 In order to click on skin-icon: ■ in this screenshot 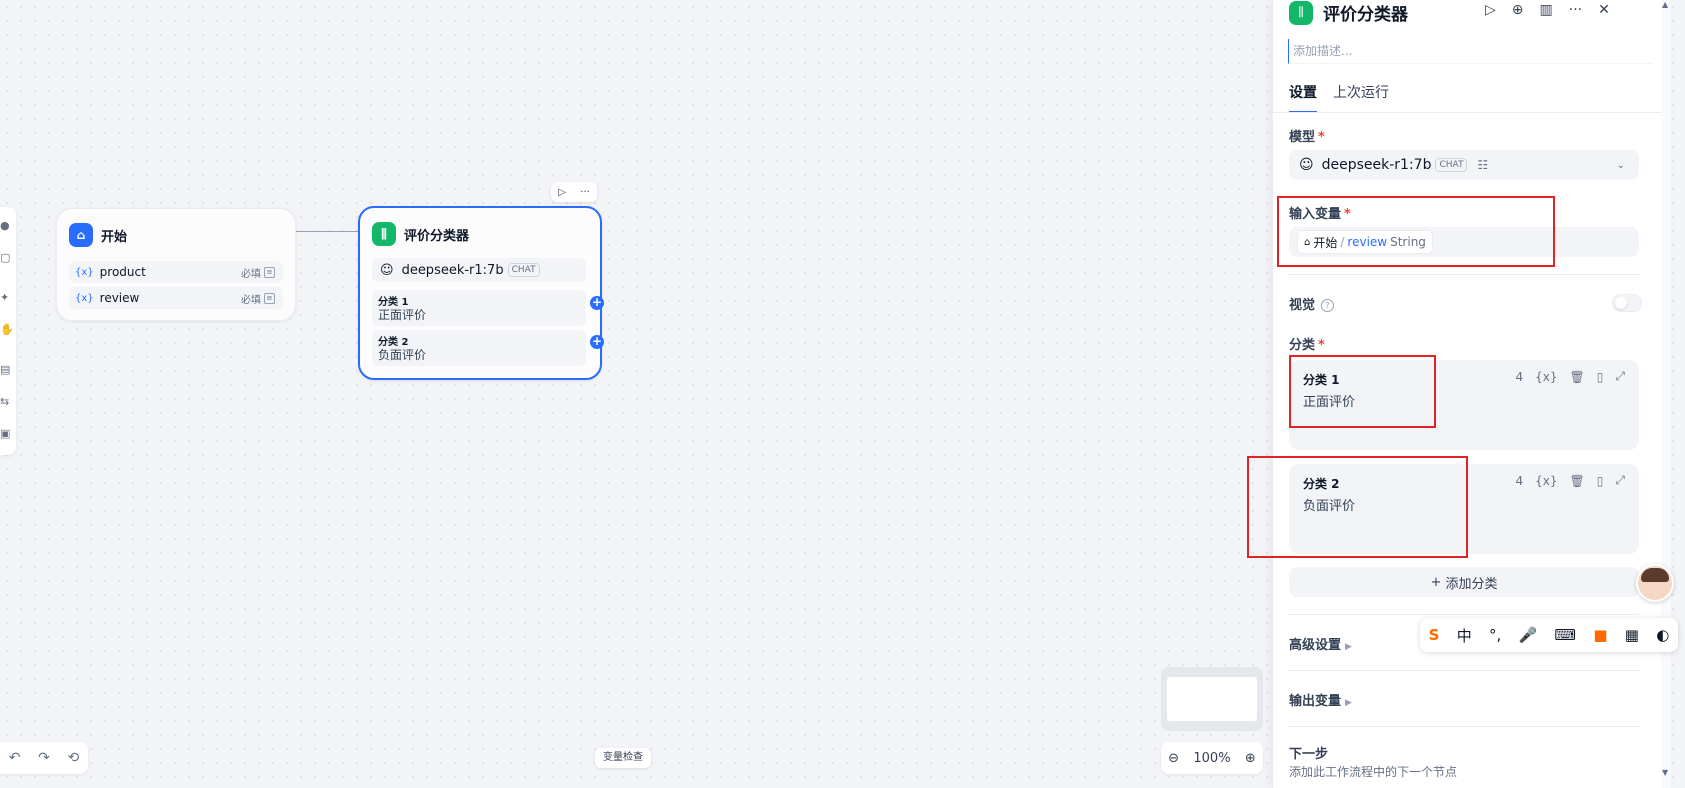, I will do `click(1600, 635)`.